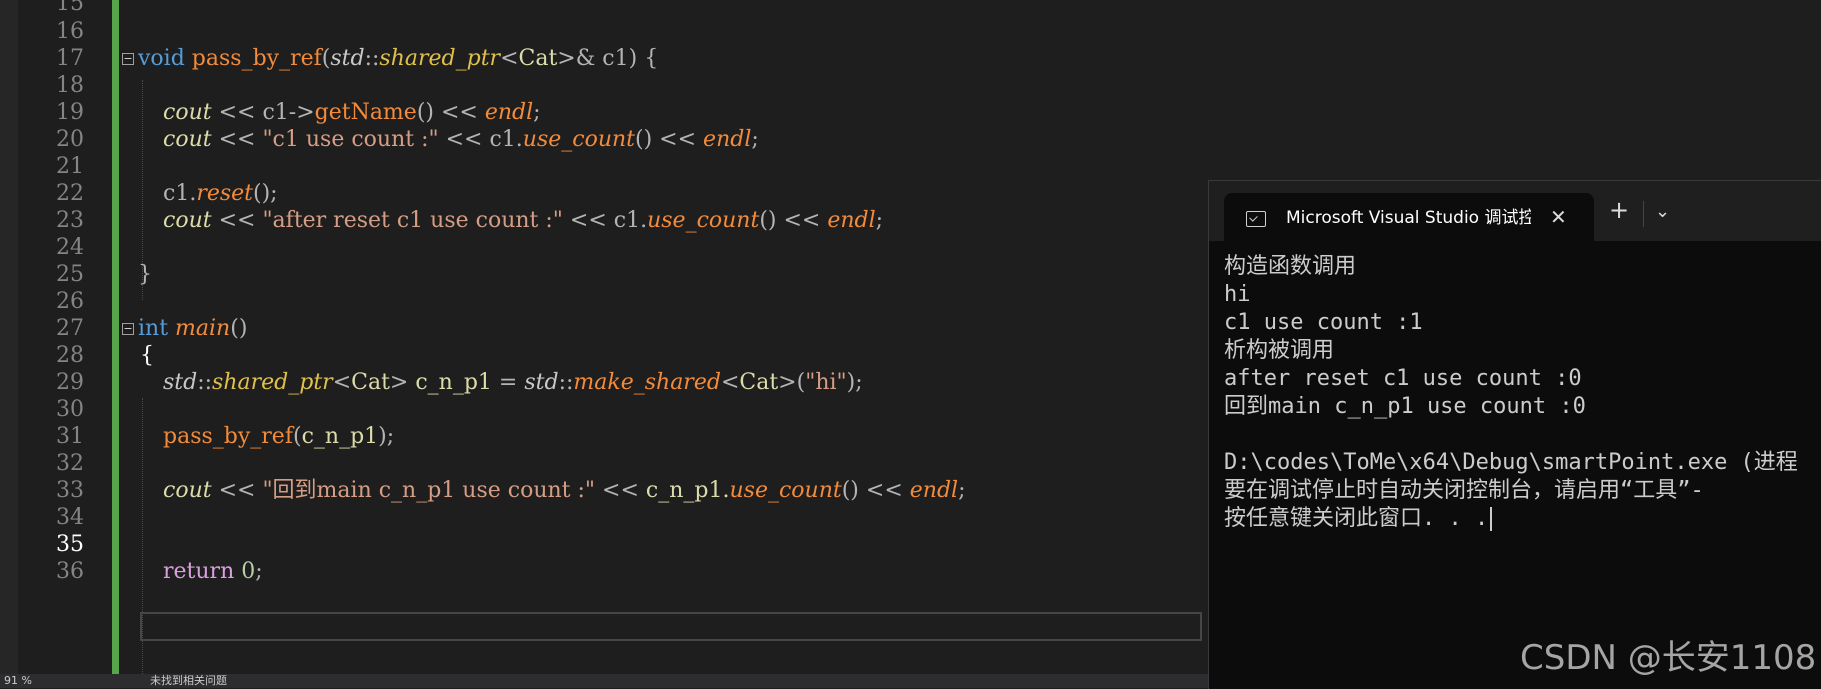 This screenshot has width=1821, height=689. I want to click on indent-guide, so click(142, 538).